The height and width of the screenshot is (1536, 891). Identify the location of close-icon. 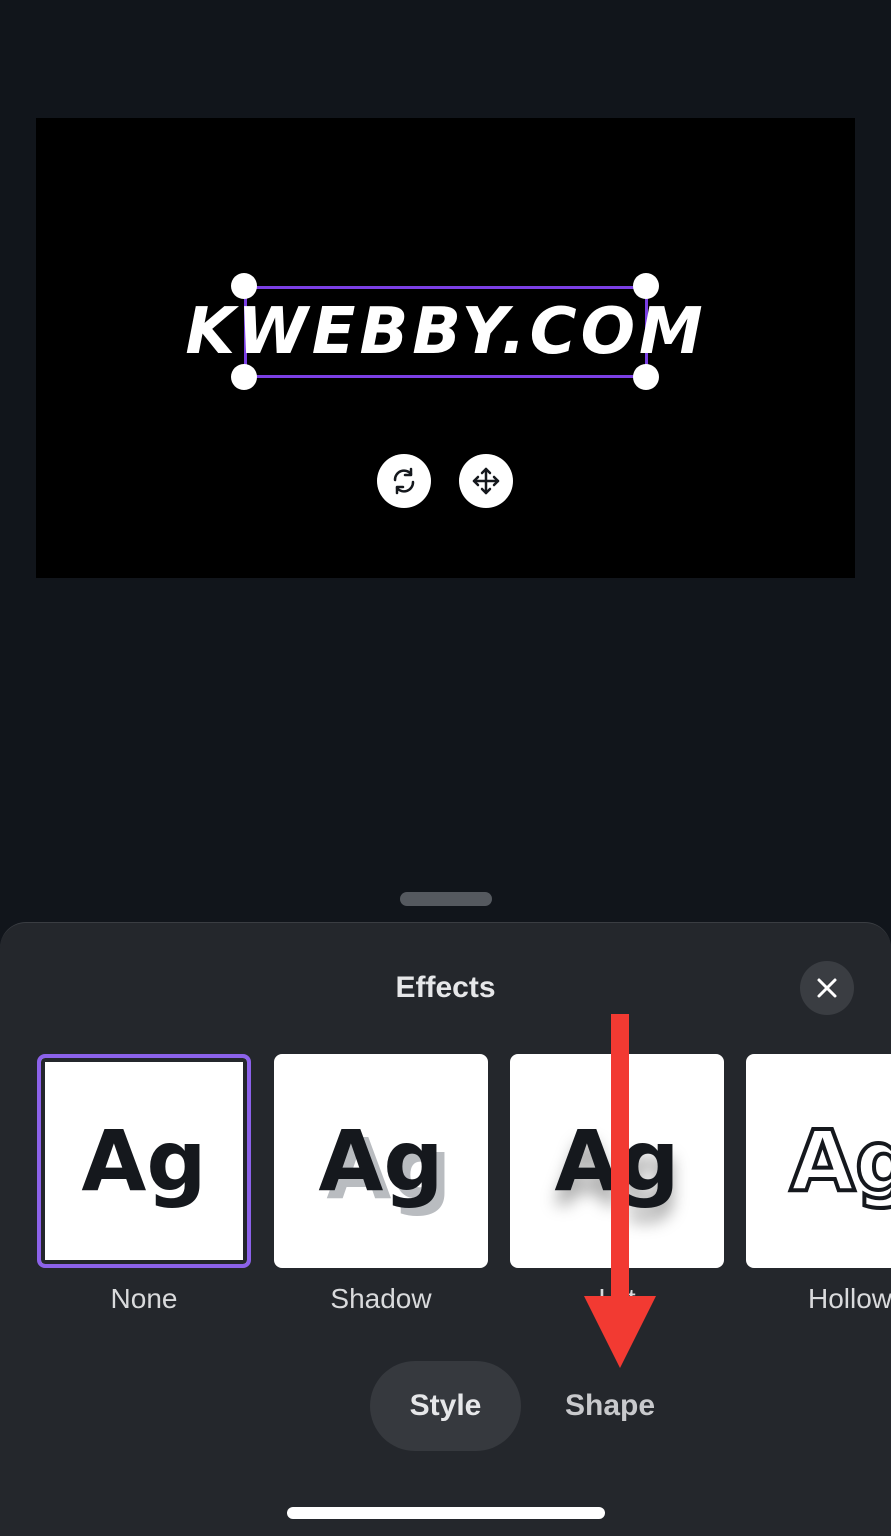
(827, 988).